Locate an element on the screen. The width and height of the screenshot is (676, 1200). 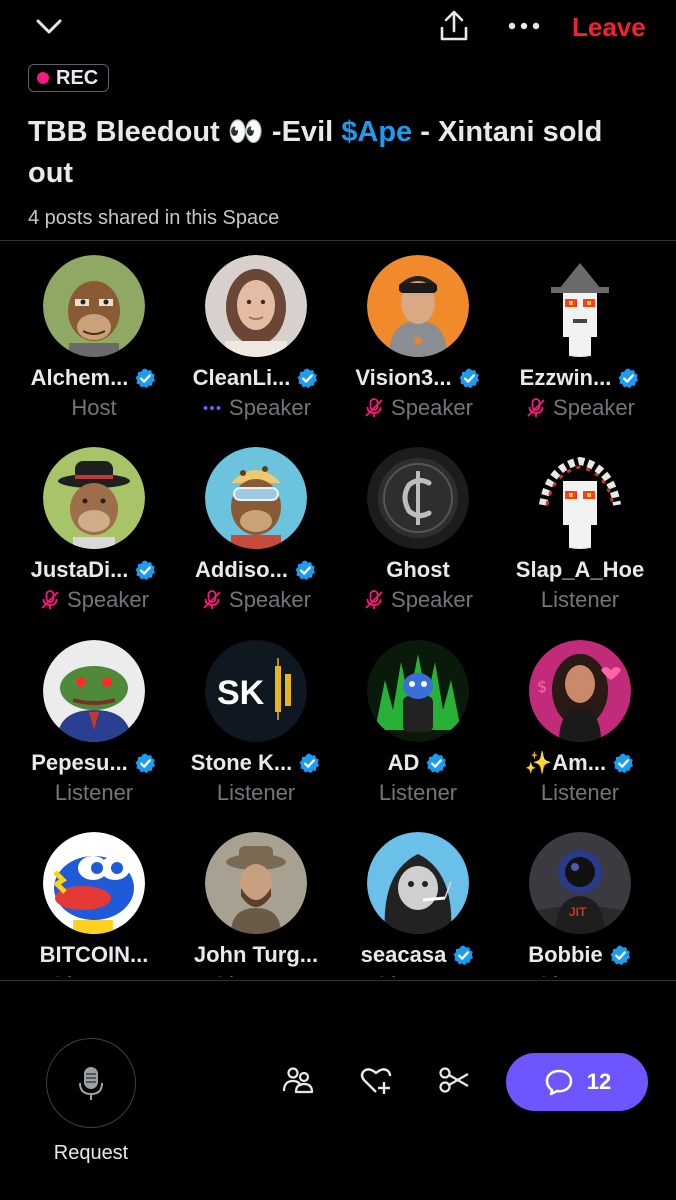
participant-card: AD Listener is located at coordinates (418, 735).